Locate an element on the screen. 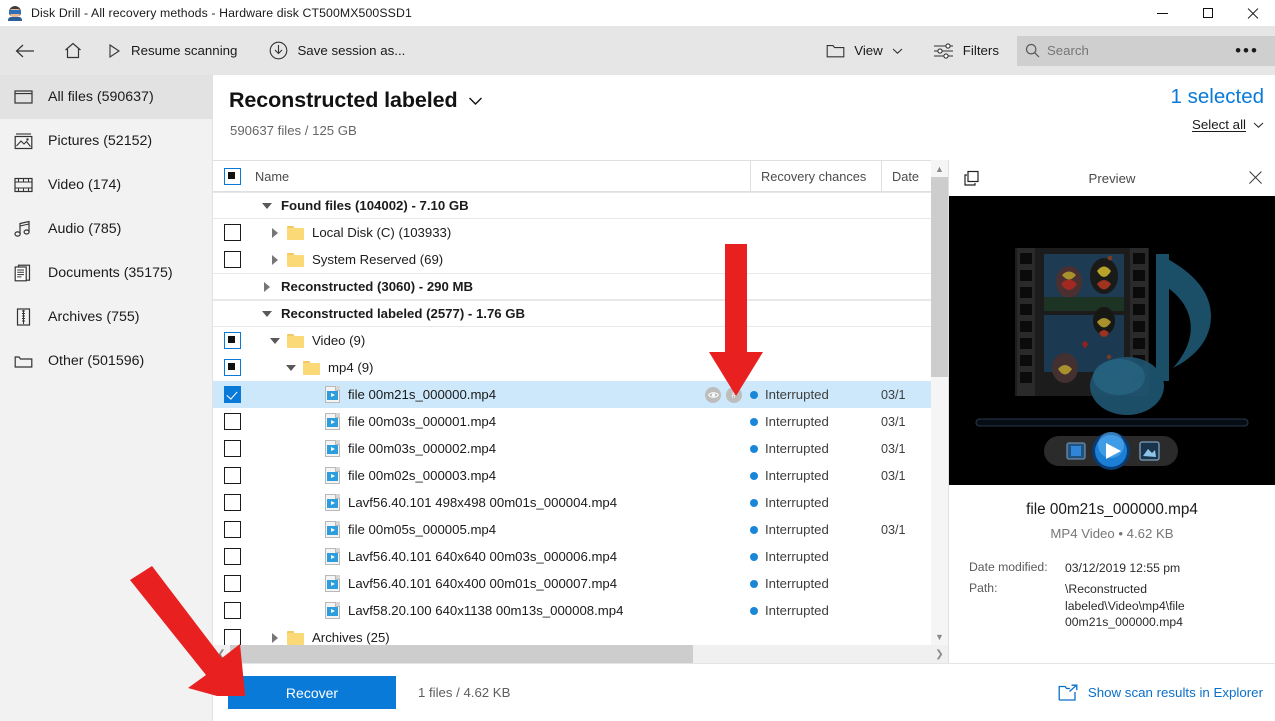 The height and width of the screenshot is (721, 1275). horizontal-scroll-thumb is located at coordinates (461, 654).